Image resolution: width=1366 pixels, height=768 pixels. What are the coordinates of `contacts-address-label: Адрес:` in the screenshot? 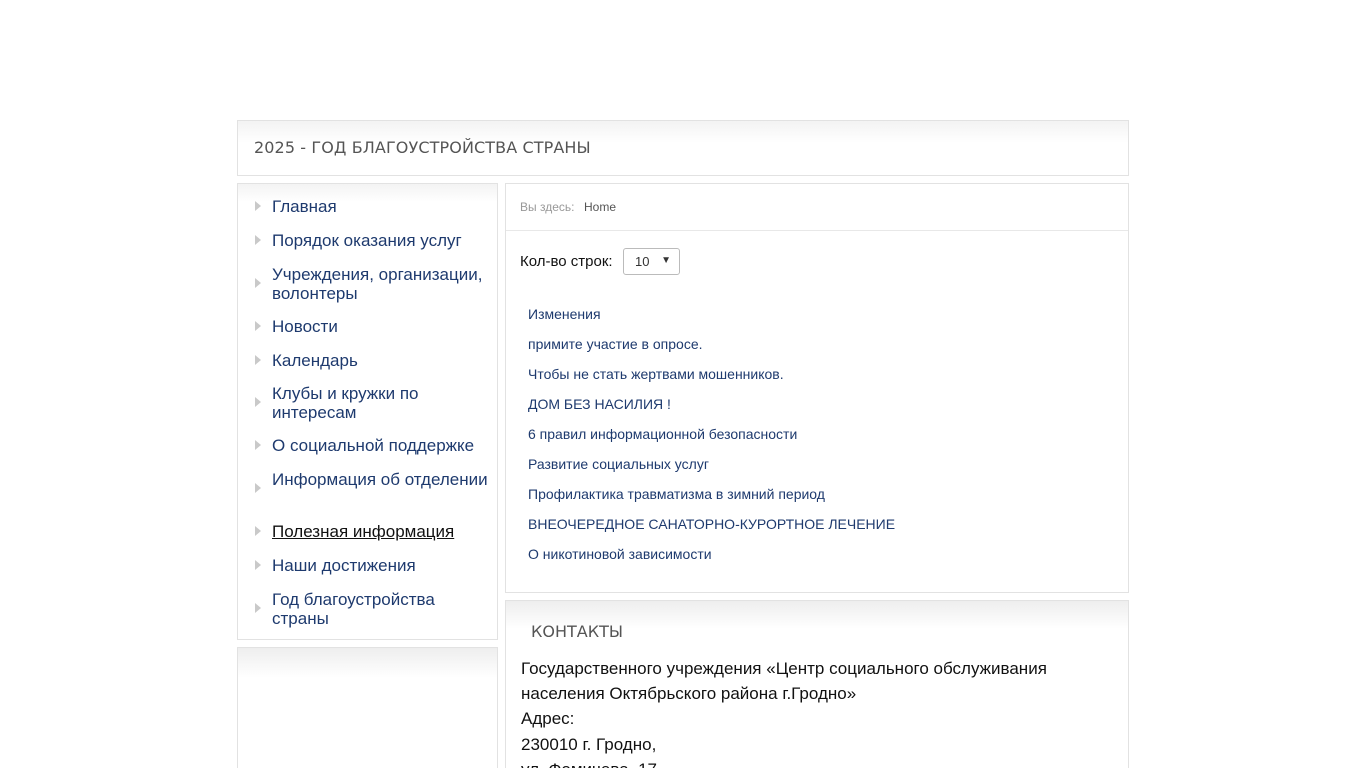 It's located at (548, 718).